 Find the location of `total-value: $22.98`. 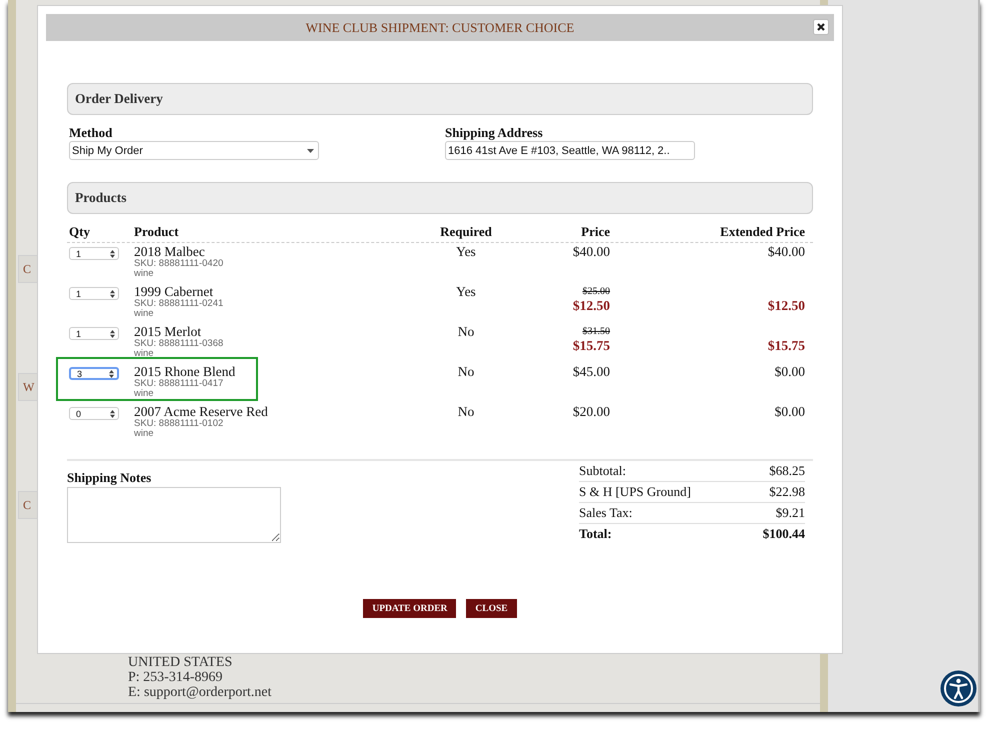

total-value: $22.98 is located at coordinates (787, 492).